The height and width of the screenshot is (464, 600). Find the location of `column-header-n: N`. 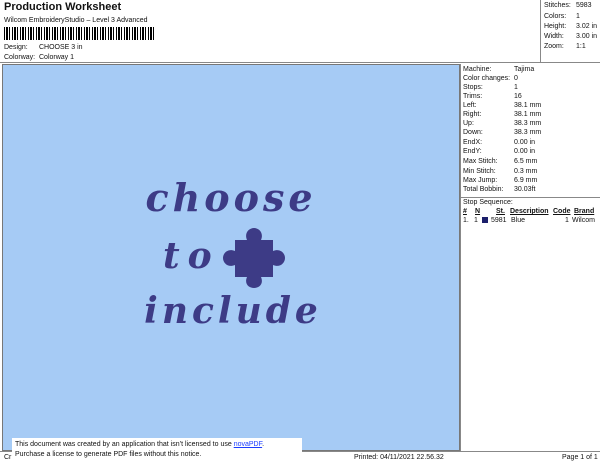

column-header-n: N is located at coordinates (478, 211).